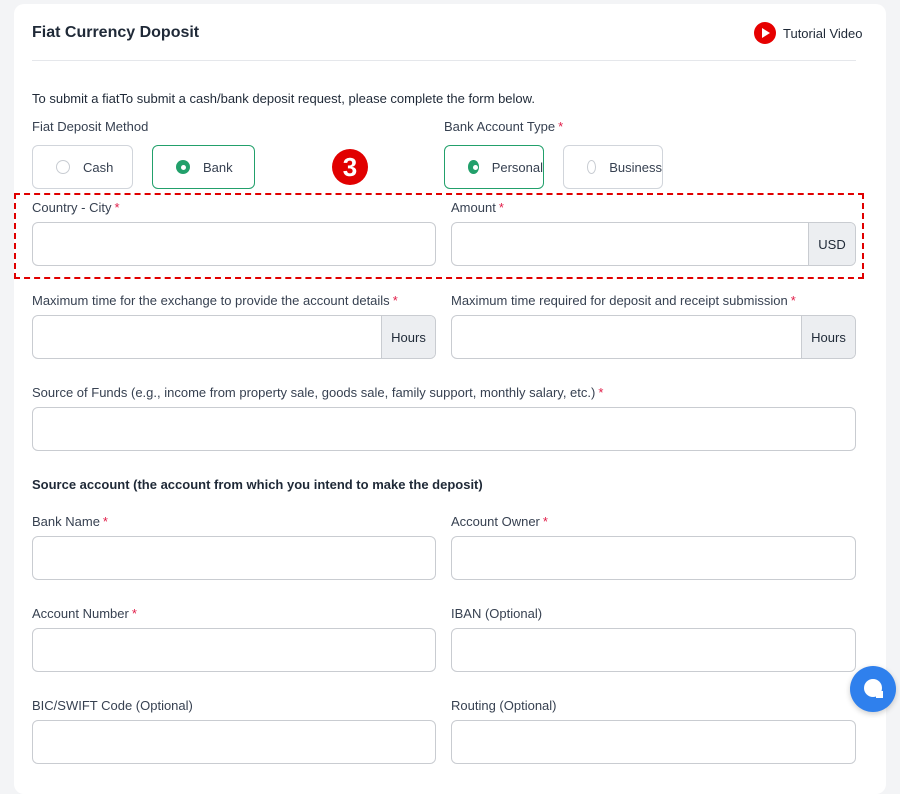 Image resolution: width=900 pixels, height=794 pixels. What do you see at coordinates (70, 521) in the screenshot?
I see `bank-name-label: Bank Name *` at bounding box center [70, 521].